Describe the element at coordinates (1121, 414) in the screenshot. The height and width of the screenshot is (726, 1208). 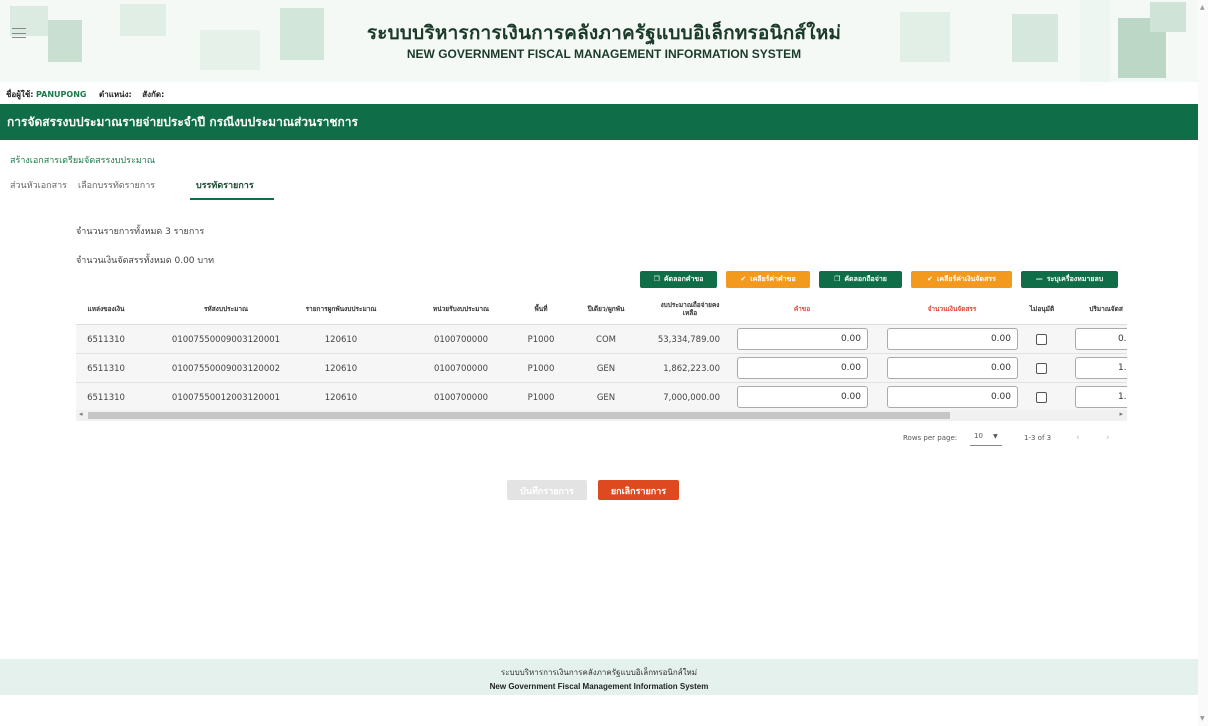
I see `scroll-right-icon: ▸` at that location.